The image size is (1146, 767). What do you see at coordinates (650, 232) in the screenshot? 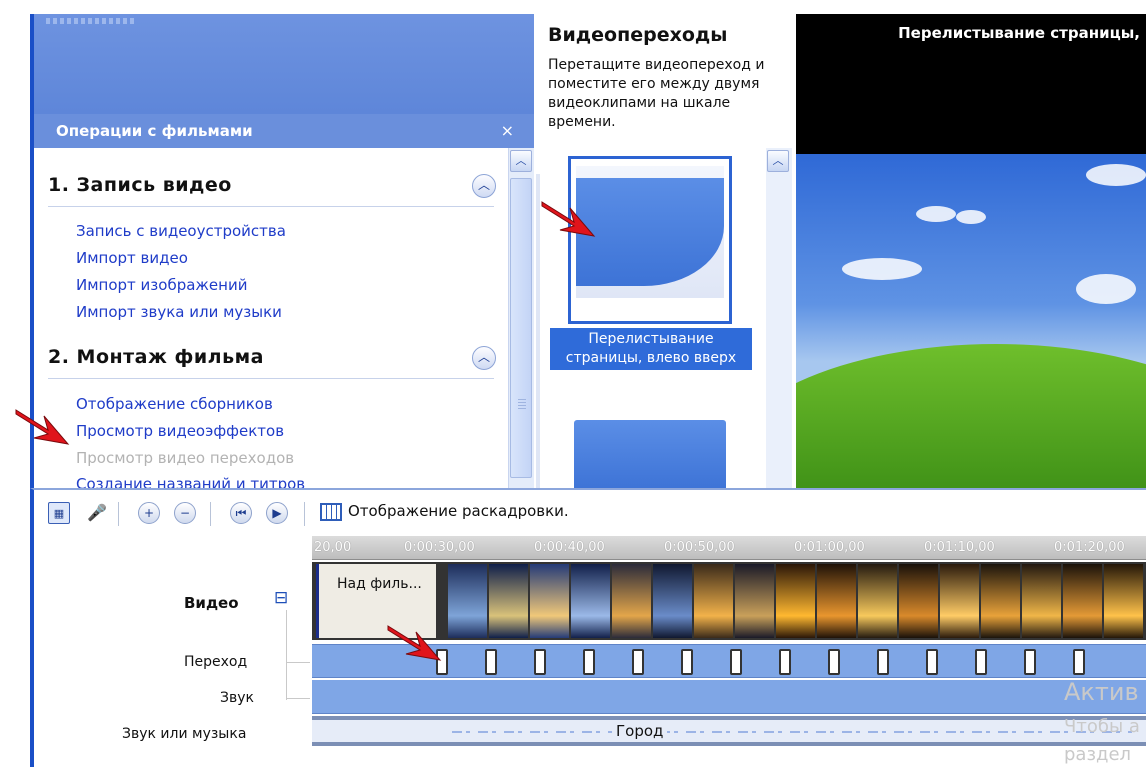
I see `page-curl-preview` at bounding box center [650, 232].